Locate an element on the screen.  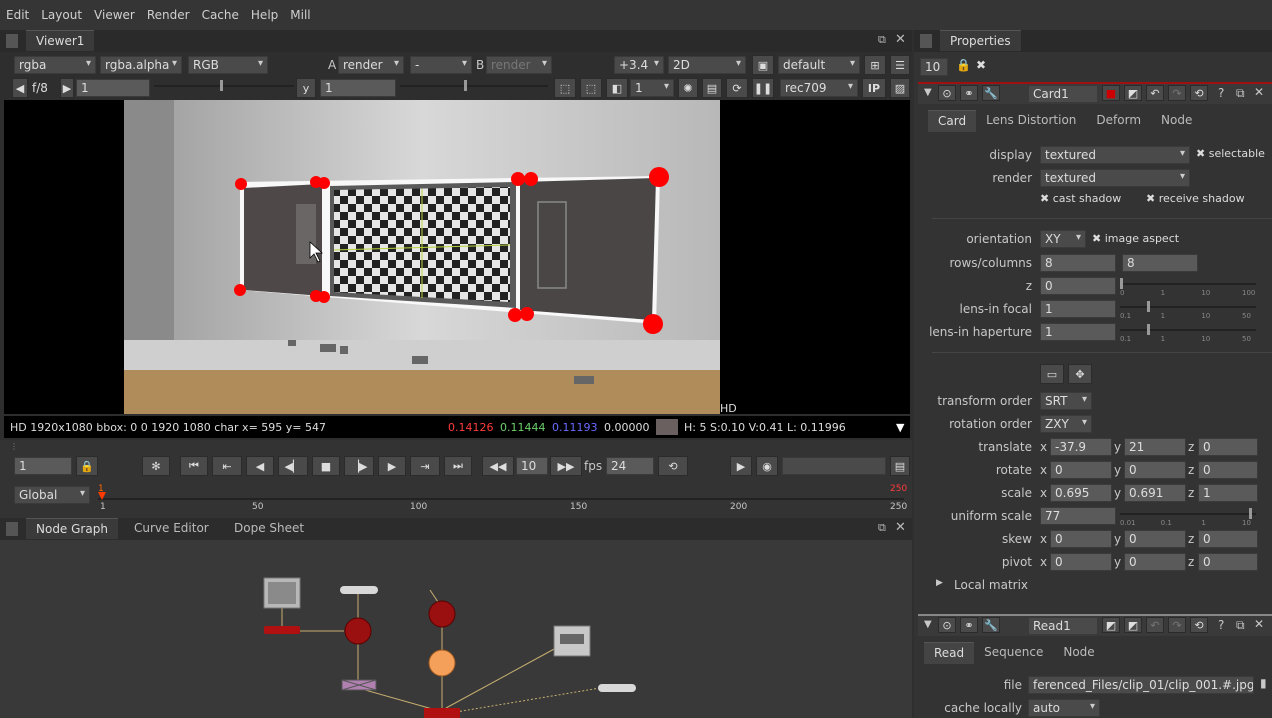
help-icon: ? is located at coordinates (1221, 93).